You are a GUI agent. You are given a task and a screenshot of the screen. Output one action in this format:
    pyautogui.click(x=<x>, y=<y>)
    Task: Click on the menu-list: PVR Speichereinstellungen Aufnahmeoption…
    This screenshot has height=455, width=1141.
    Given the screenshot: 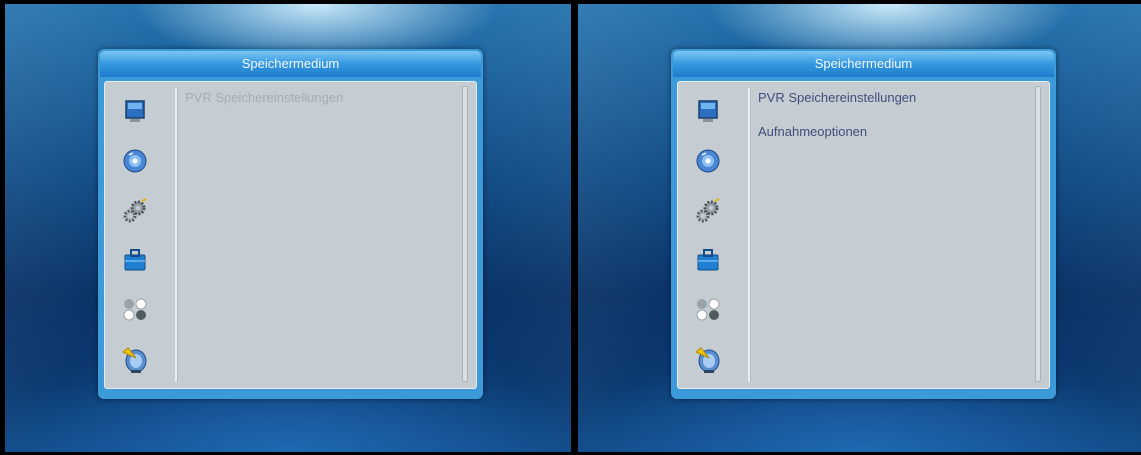 What is the action you would take?
    pyautogui.click(x=893, y=122)
    